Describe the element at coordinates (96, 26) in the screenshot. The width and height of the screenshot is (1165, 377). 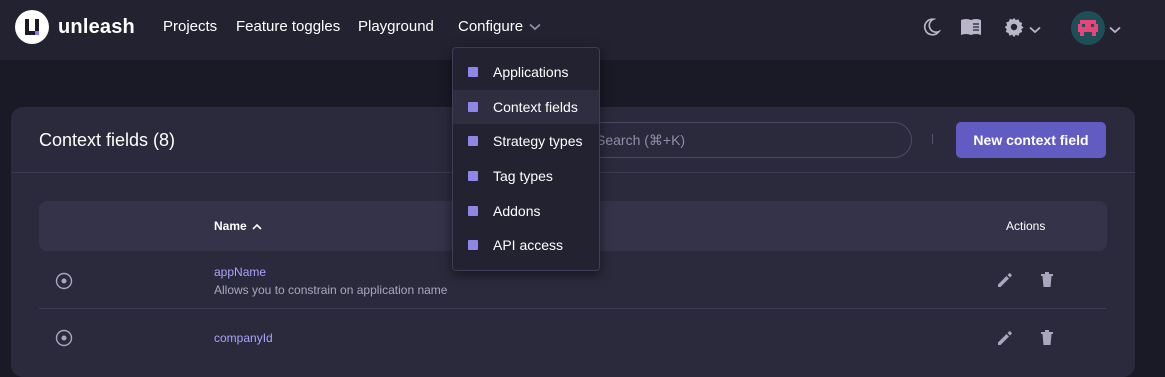
I see `brand-name: unleash` at that location.